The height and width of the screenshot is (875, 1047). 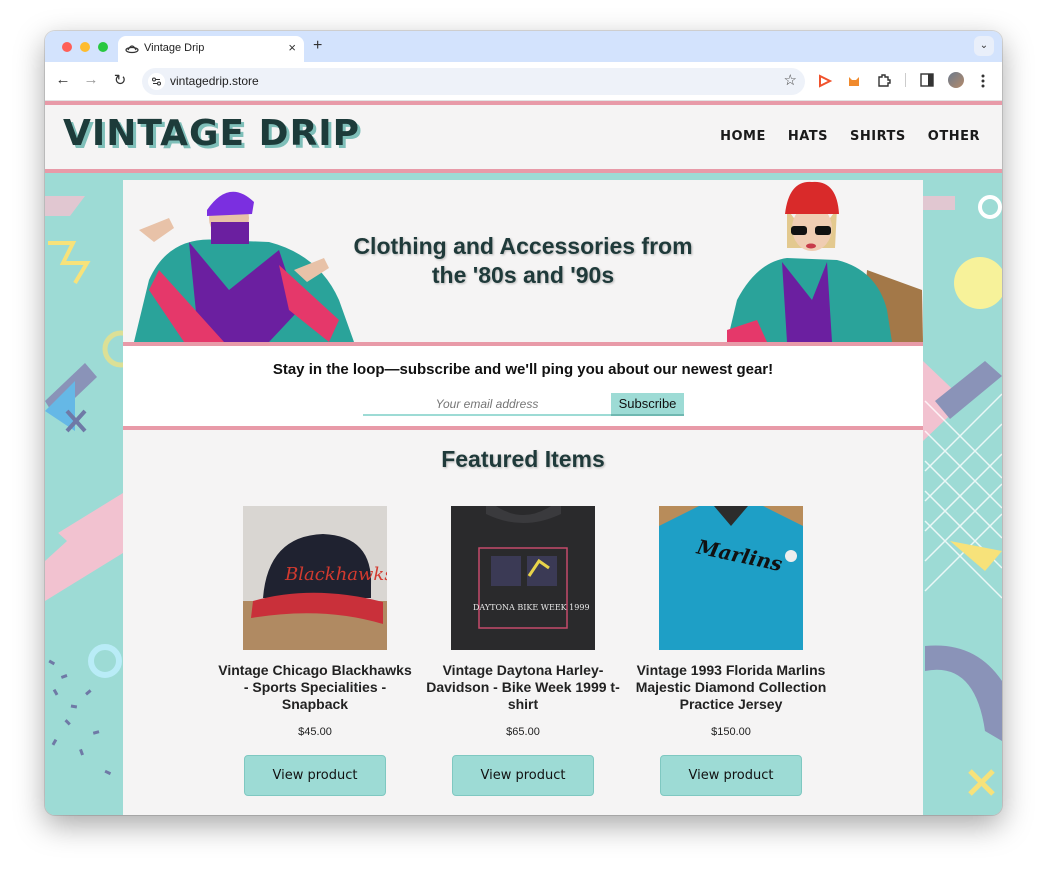 What do you see at coordinates (91, 79) in the screenshot?
I see `forward-icon: →` at bounding box center [91, 79].